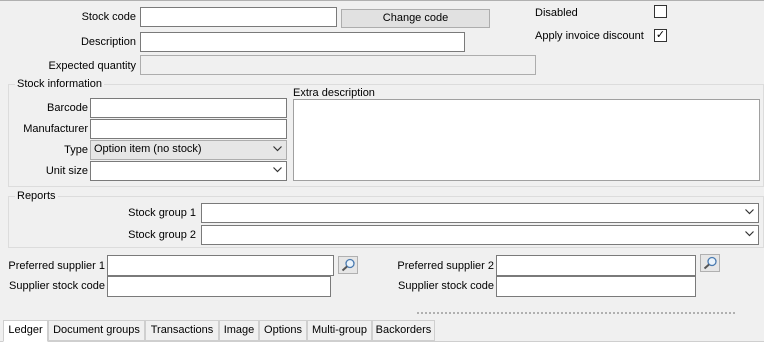 Image resolution: width=764 pixels, height=342 pixels. What do you see at coordinates (480, 213) in the screenshot?
I see `stock-group-1-select` at bounding box center [480, 213].